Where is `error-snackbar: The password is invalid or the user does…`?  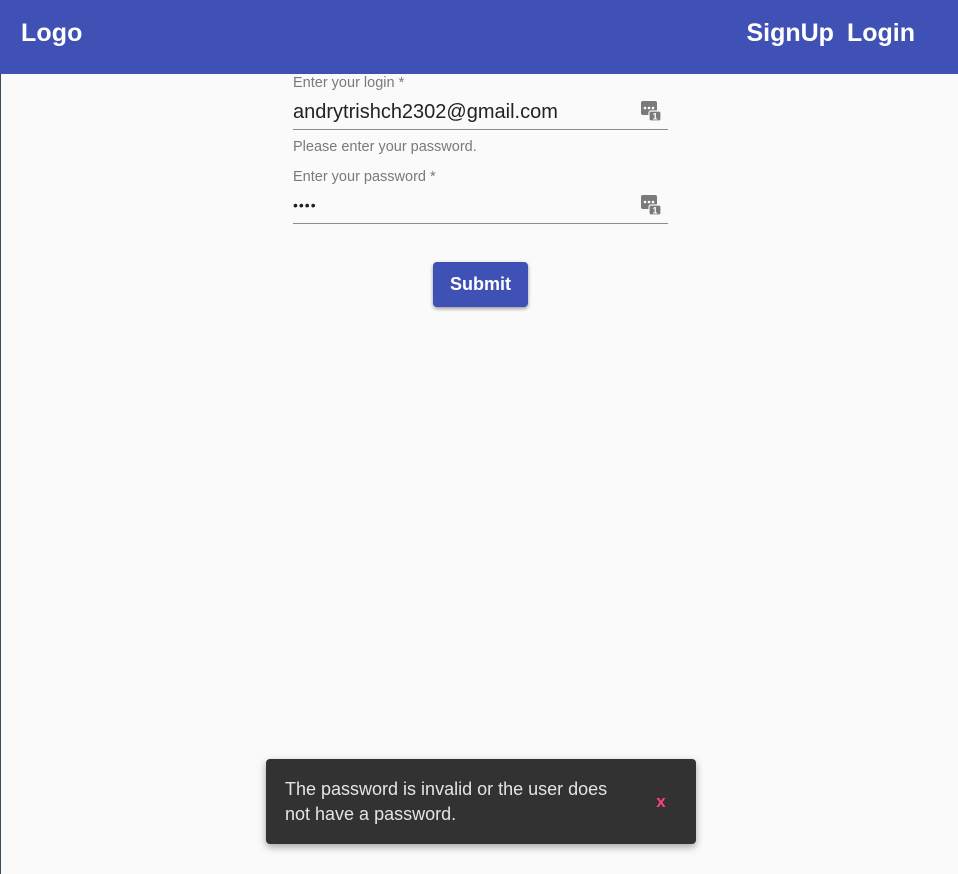 error-snackbar: The password is invalid or the user does… is located at coordinates (481, 801).